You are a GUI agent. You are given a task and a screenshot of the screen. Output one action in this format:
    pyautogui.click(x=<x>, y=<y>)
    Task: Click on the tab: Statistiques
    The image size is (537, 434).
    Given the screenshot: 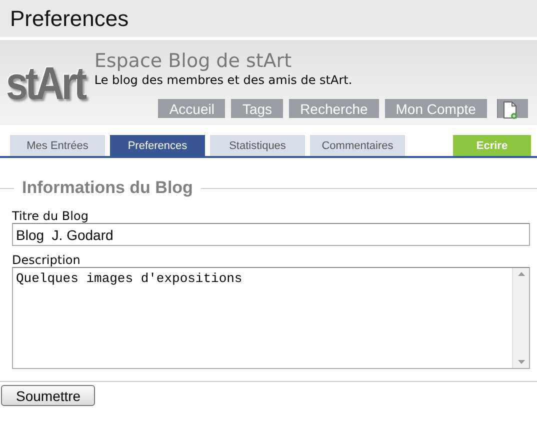 What is the action you would take?
    pyautogui.click(x=257, y=145)
    